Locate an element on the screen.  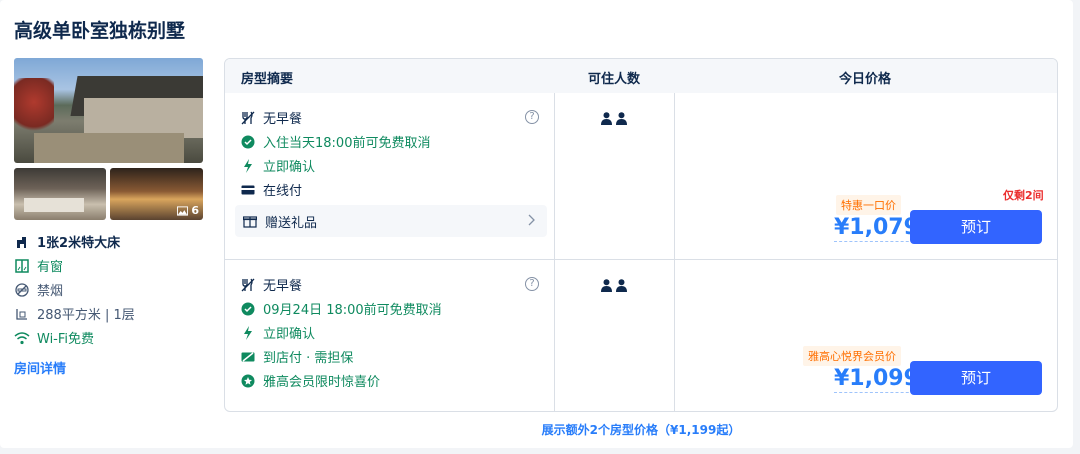
photo-count-badge: 6 is located at coordinates (188, 210).